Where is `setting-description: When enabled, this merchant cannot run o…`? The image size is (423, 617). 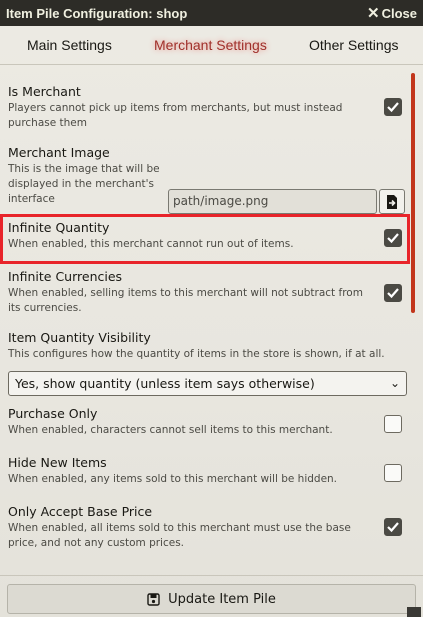
setting-description: When enabled, this merchant cannot run o… is located at coordinates (151, 244).